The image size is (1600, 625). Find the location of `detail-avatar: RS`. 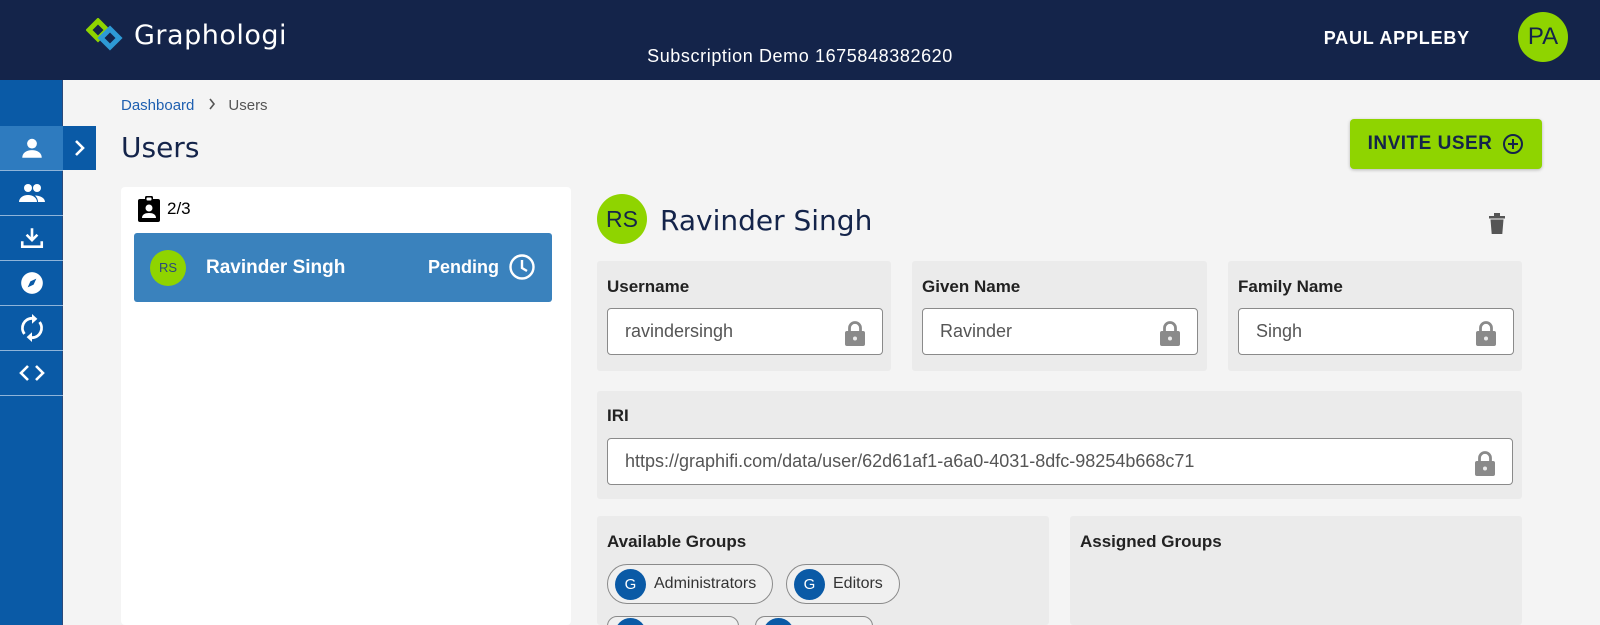

detail-avatar: RS is located at coordinates (622, 219).